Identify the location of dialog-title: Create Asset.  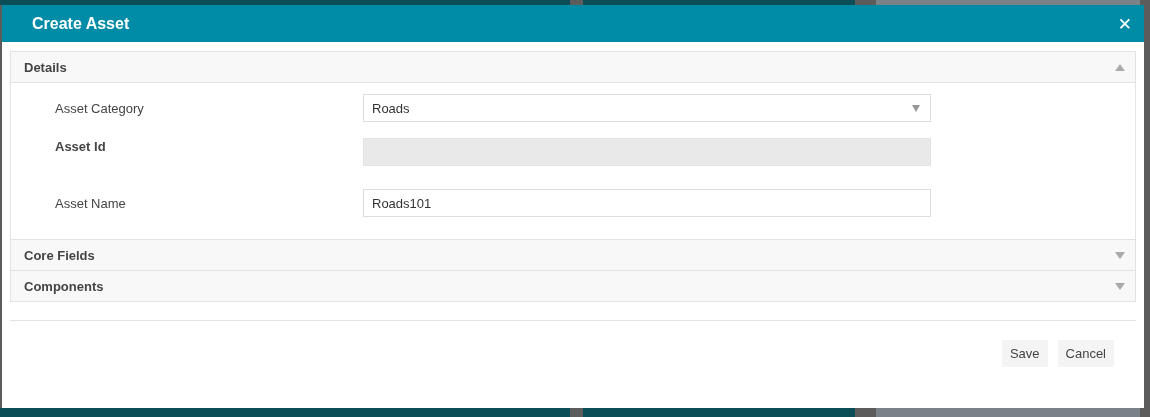
(81, 23).